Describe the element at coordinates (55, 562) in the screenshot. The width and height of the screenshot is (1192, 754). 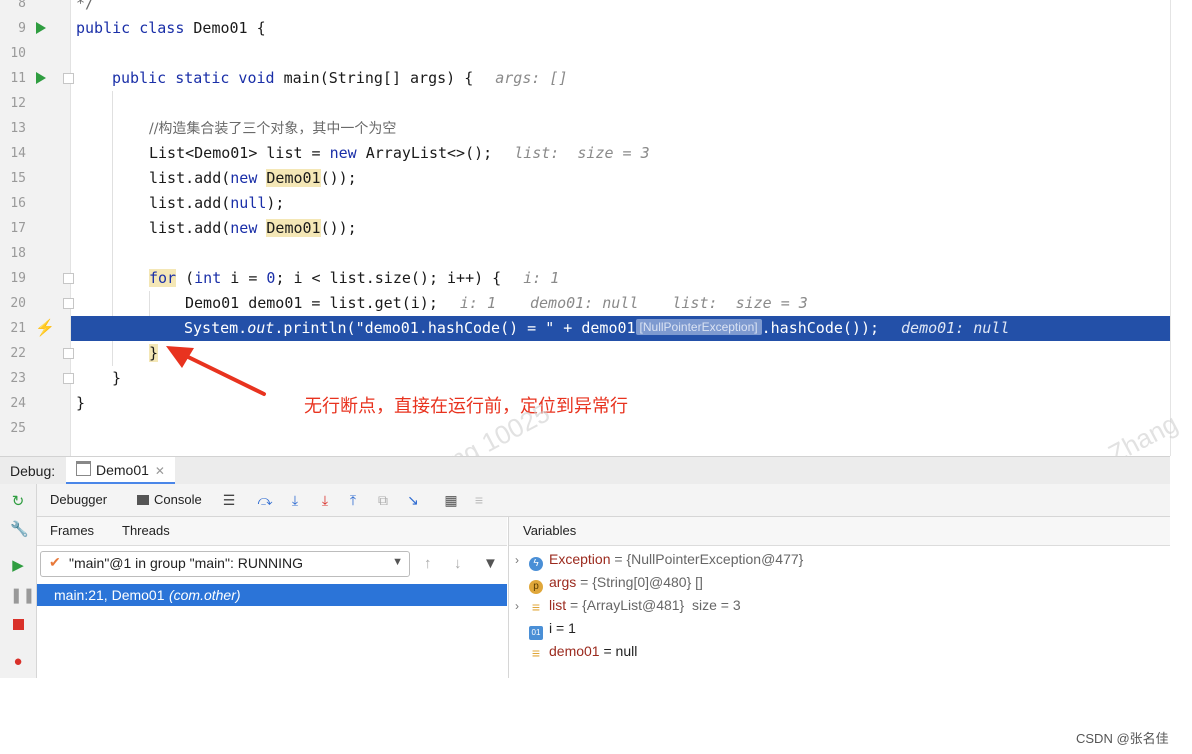
I see `check-icon: ✔` at that location.